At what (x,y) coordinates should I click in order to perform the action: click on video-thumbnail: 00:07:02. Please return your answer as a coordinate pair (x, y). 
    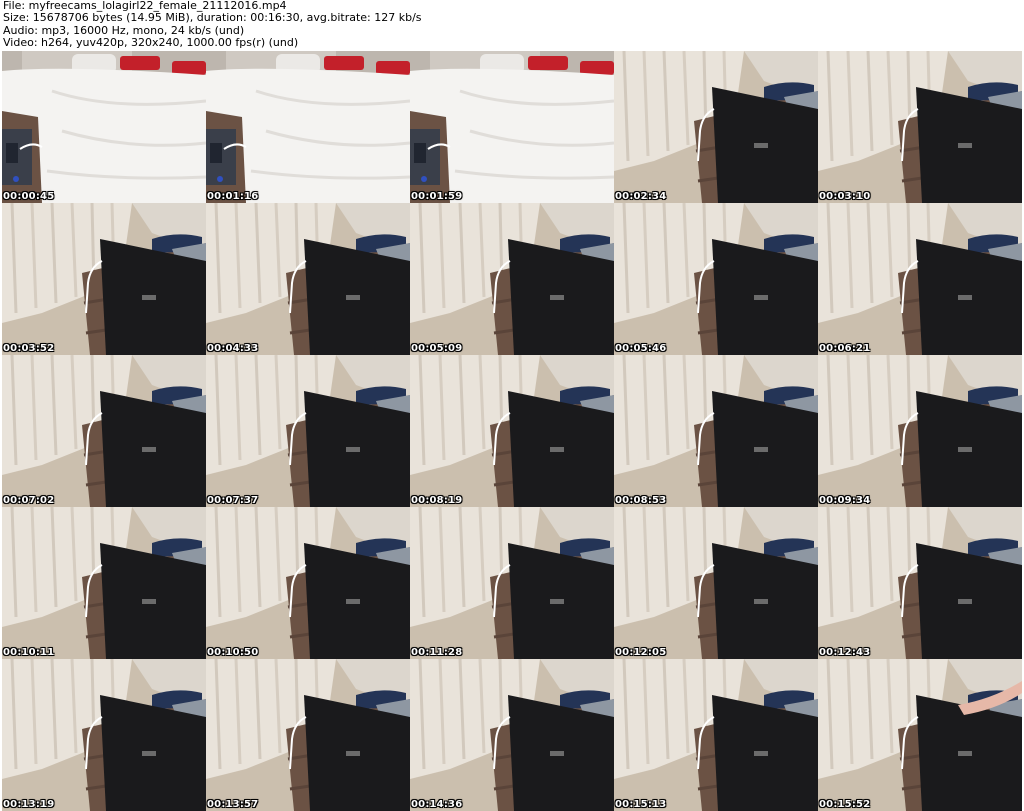
    Looking at the image, I should click on (104, 431).